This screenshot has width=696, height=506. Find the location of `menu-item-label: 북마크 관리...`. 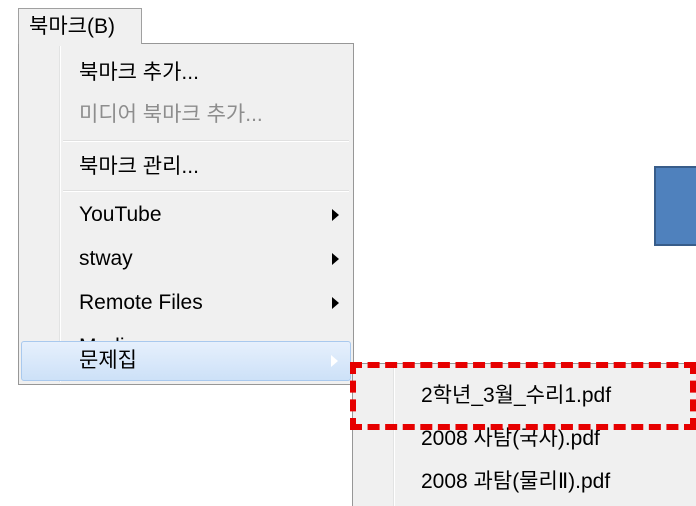

menu-item-label: 북마크 관리... is located at coordinates (139, 166).